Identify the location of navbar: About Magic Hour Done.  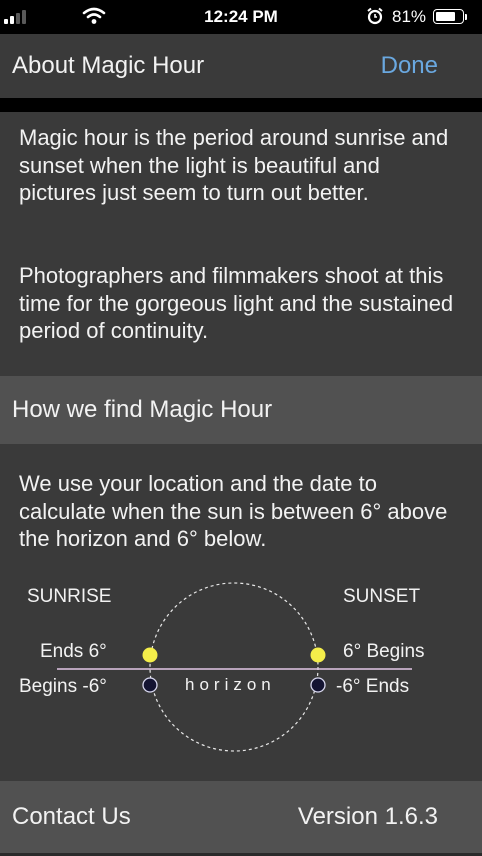
(241, 66).